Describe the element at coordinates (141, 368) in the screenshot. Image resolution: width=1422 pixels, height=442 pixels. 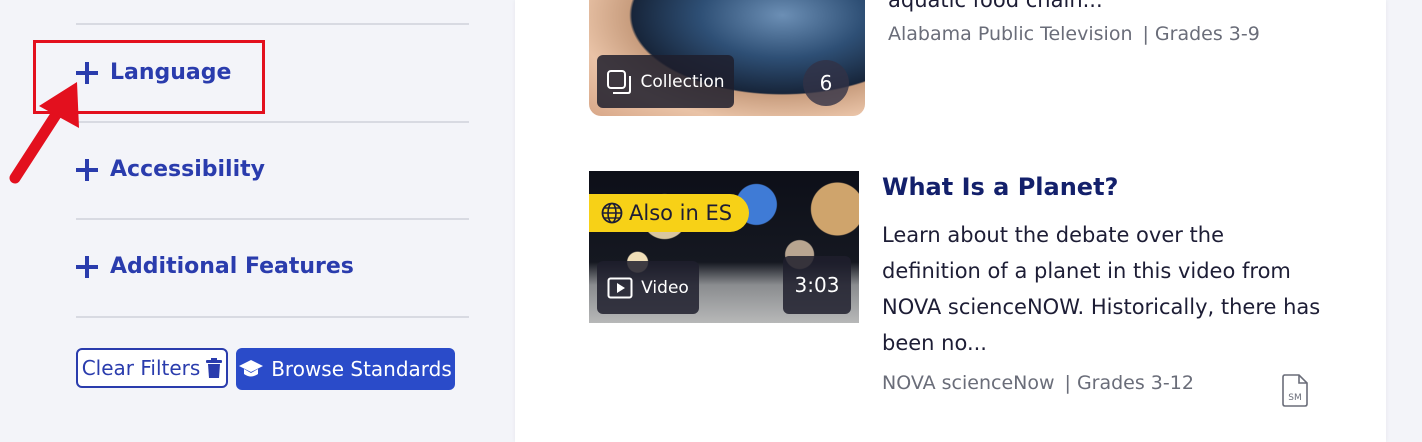
I see `clear-filters-label: Clear Filters` at that location.